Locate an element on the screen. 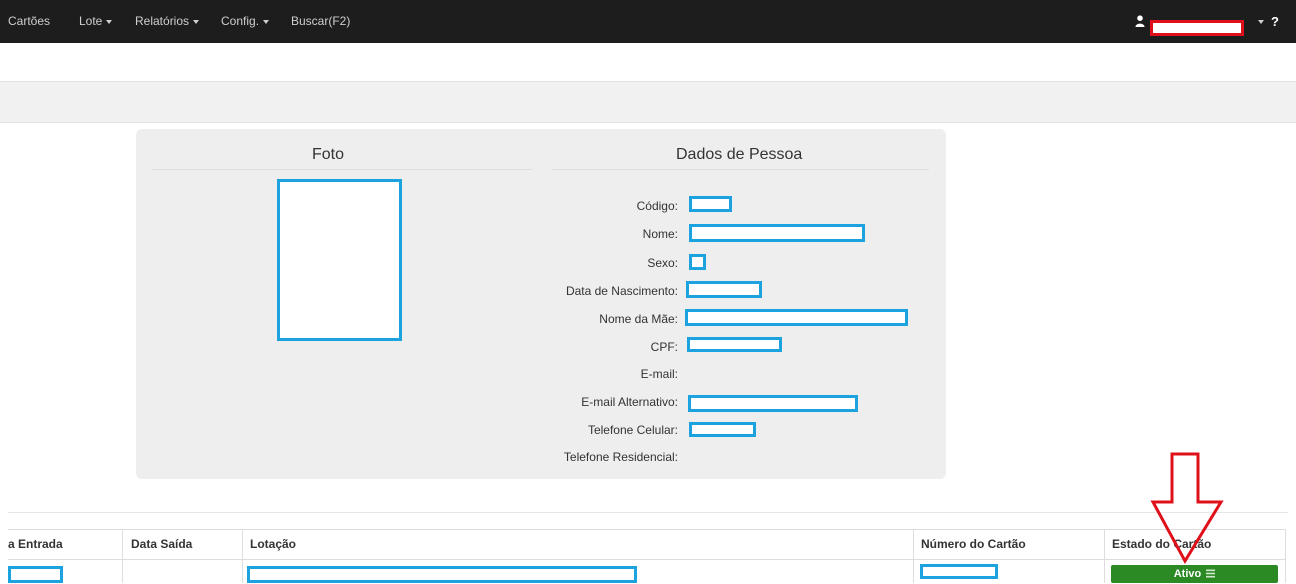  field-label-nome-mae: Nome da Mãe: is located at coordinates (638, 319).